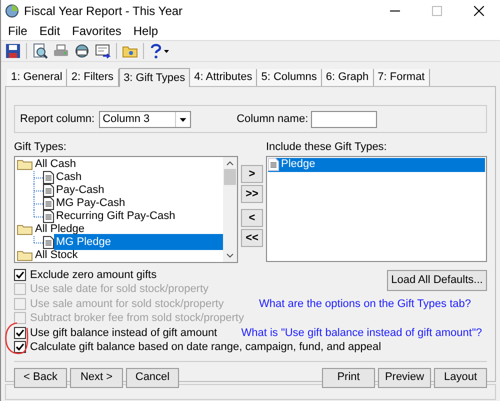 Image resolution: width=500 pixels, height=401 pixels. I want to click on list-label: Include these Gift Types:, so click(327, 147).